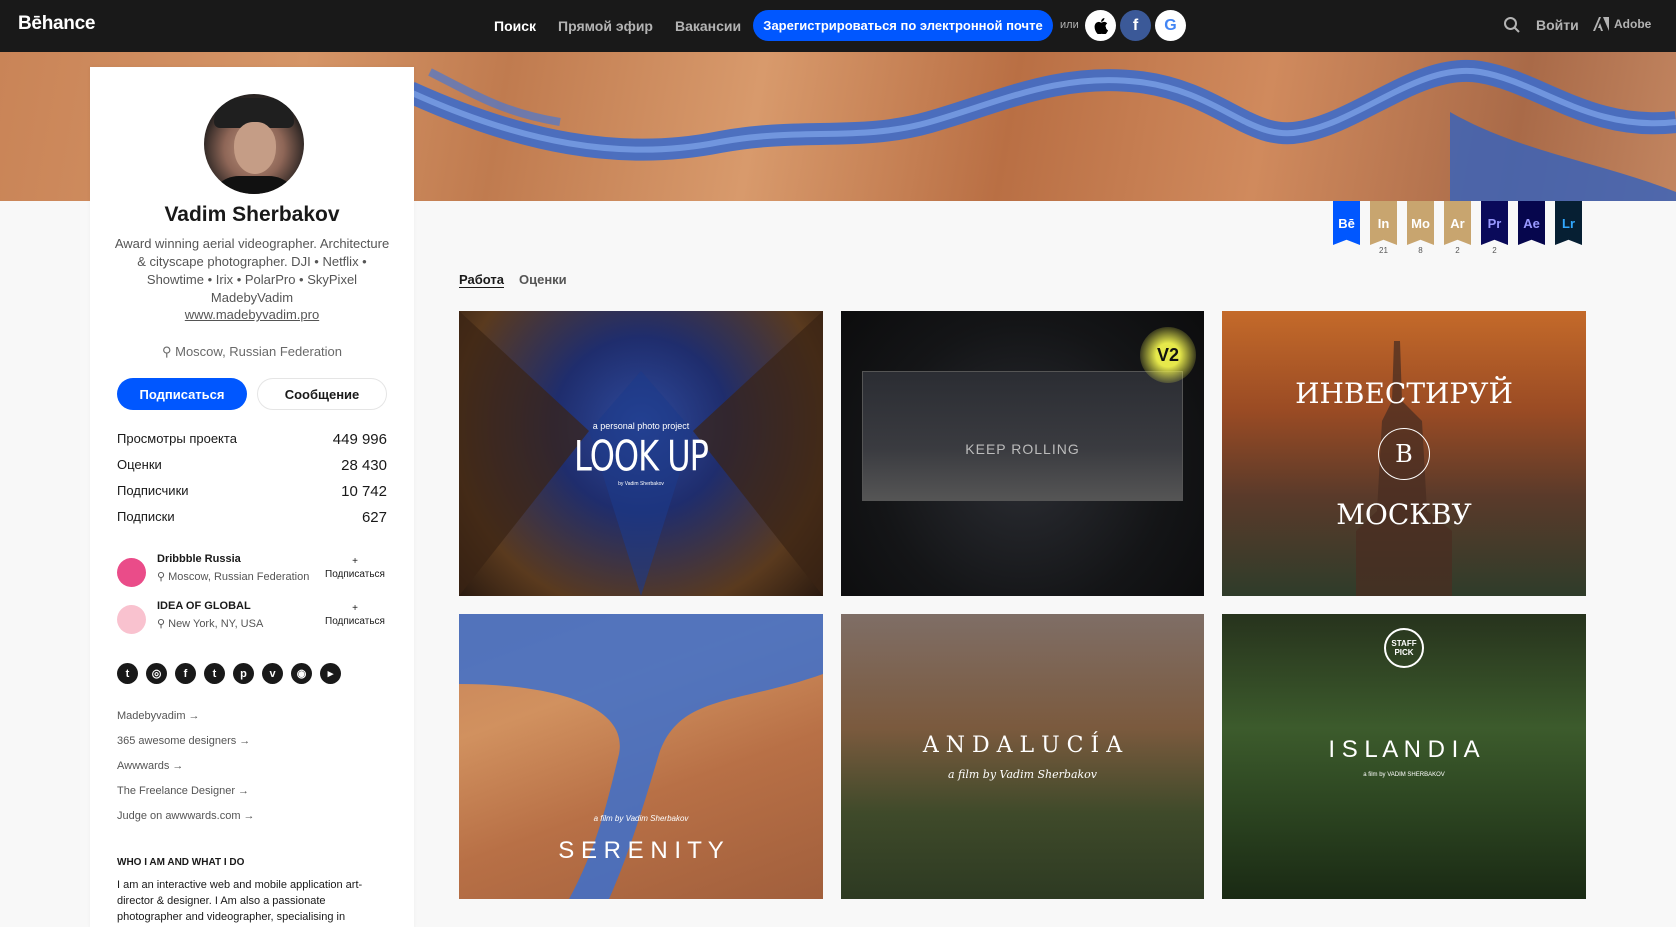  I want to click on team-location-text: New York, NY, USA, so click(216, 624).